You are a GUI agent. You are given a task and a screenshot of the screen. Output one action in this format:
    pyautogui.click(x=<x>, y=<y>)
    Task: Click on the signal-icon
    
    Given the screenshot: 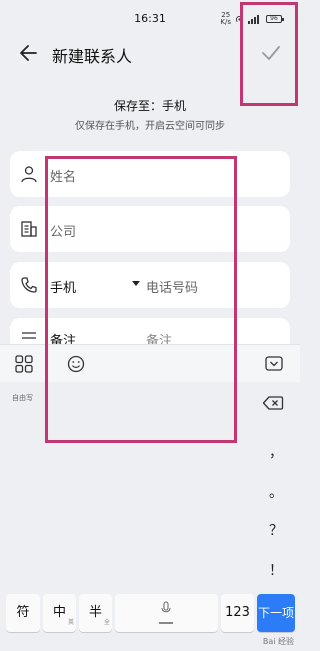 What is the action you would take?
    pyautogui.click(x=255, y=19)
    